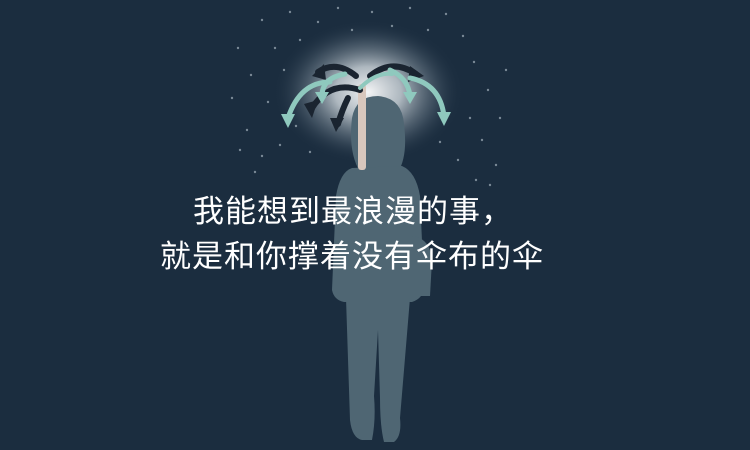 This screenshot has width=750, height=450. What do you see at coordinates (352, 257) in the screenshot?
I see `caption-line-2: 就是和你撑着没有伞布的伞` at bounding box center [352, 257].